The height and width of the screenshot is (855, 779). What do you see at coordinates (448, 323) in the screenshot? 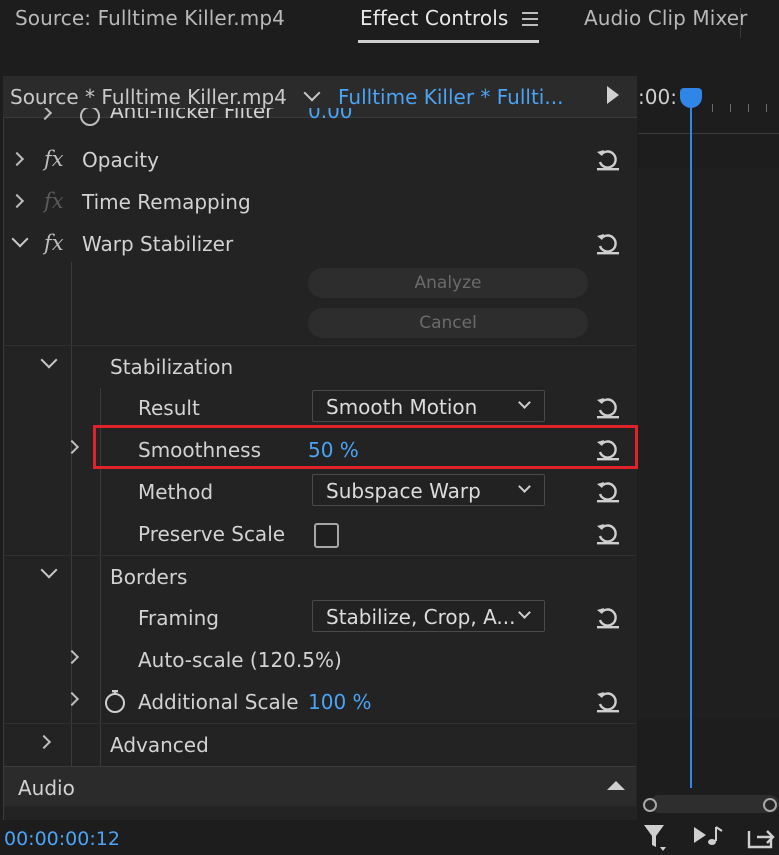
I see `cancel-button: Cancel` at bounding box center [448, 323].